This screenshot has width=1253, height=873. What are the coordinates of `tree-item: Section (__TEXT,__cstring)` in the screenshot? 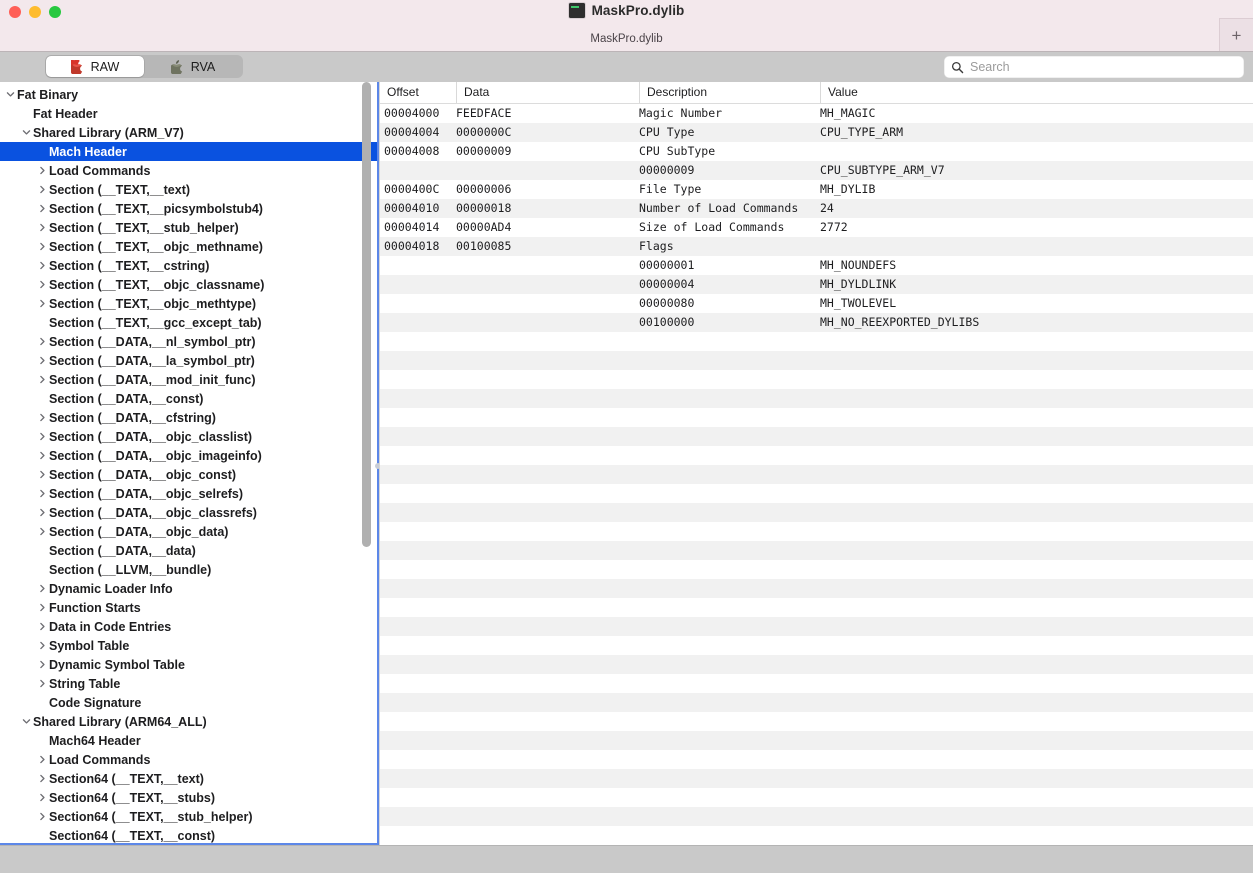 It's located at (188, 265).